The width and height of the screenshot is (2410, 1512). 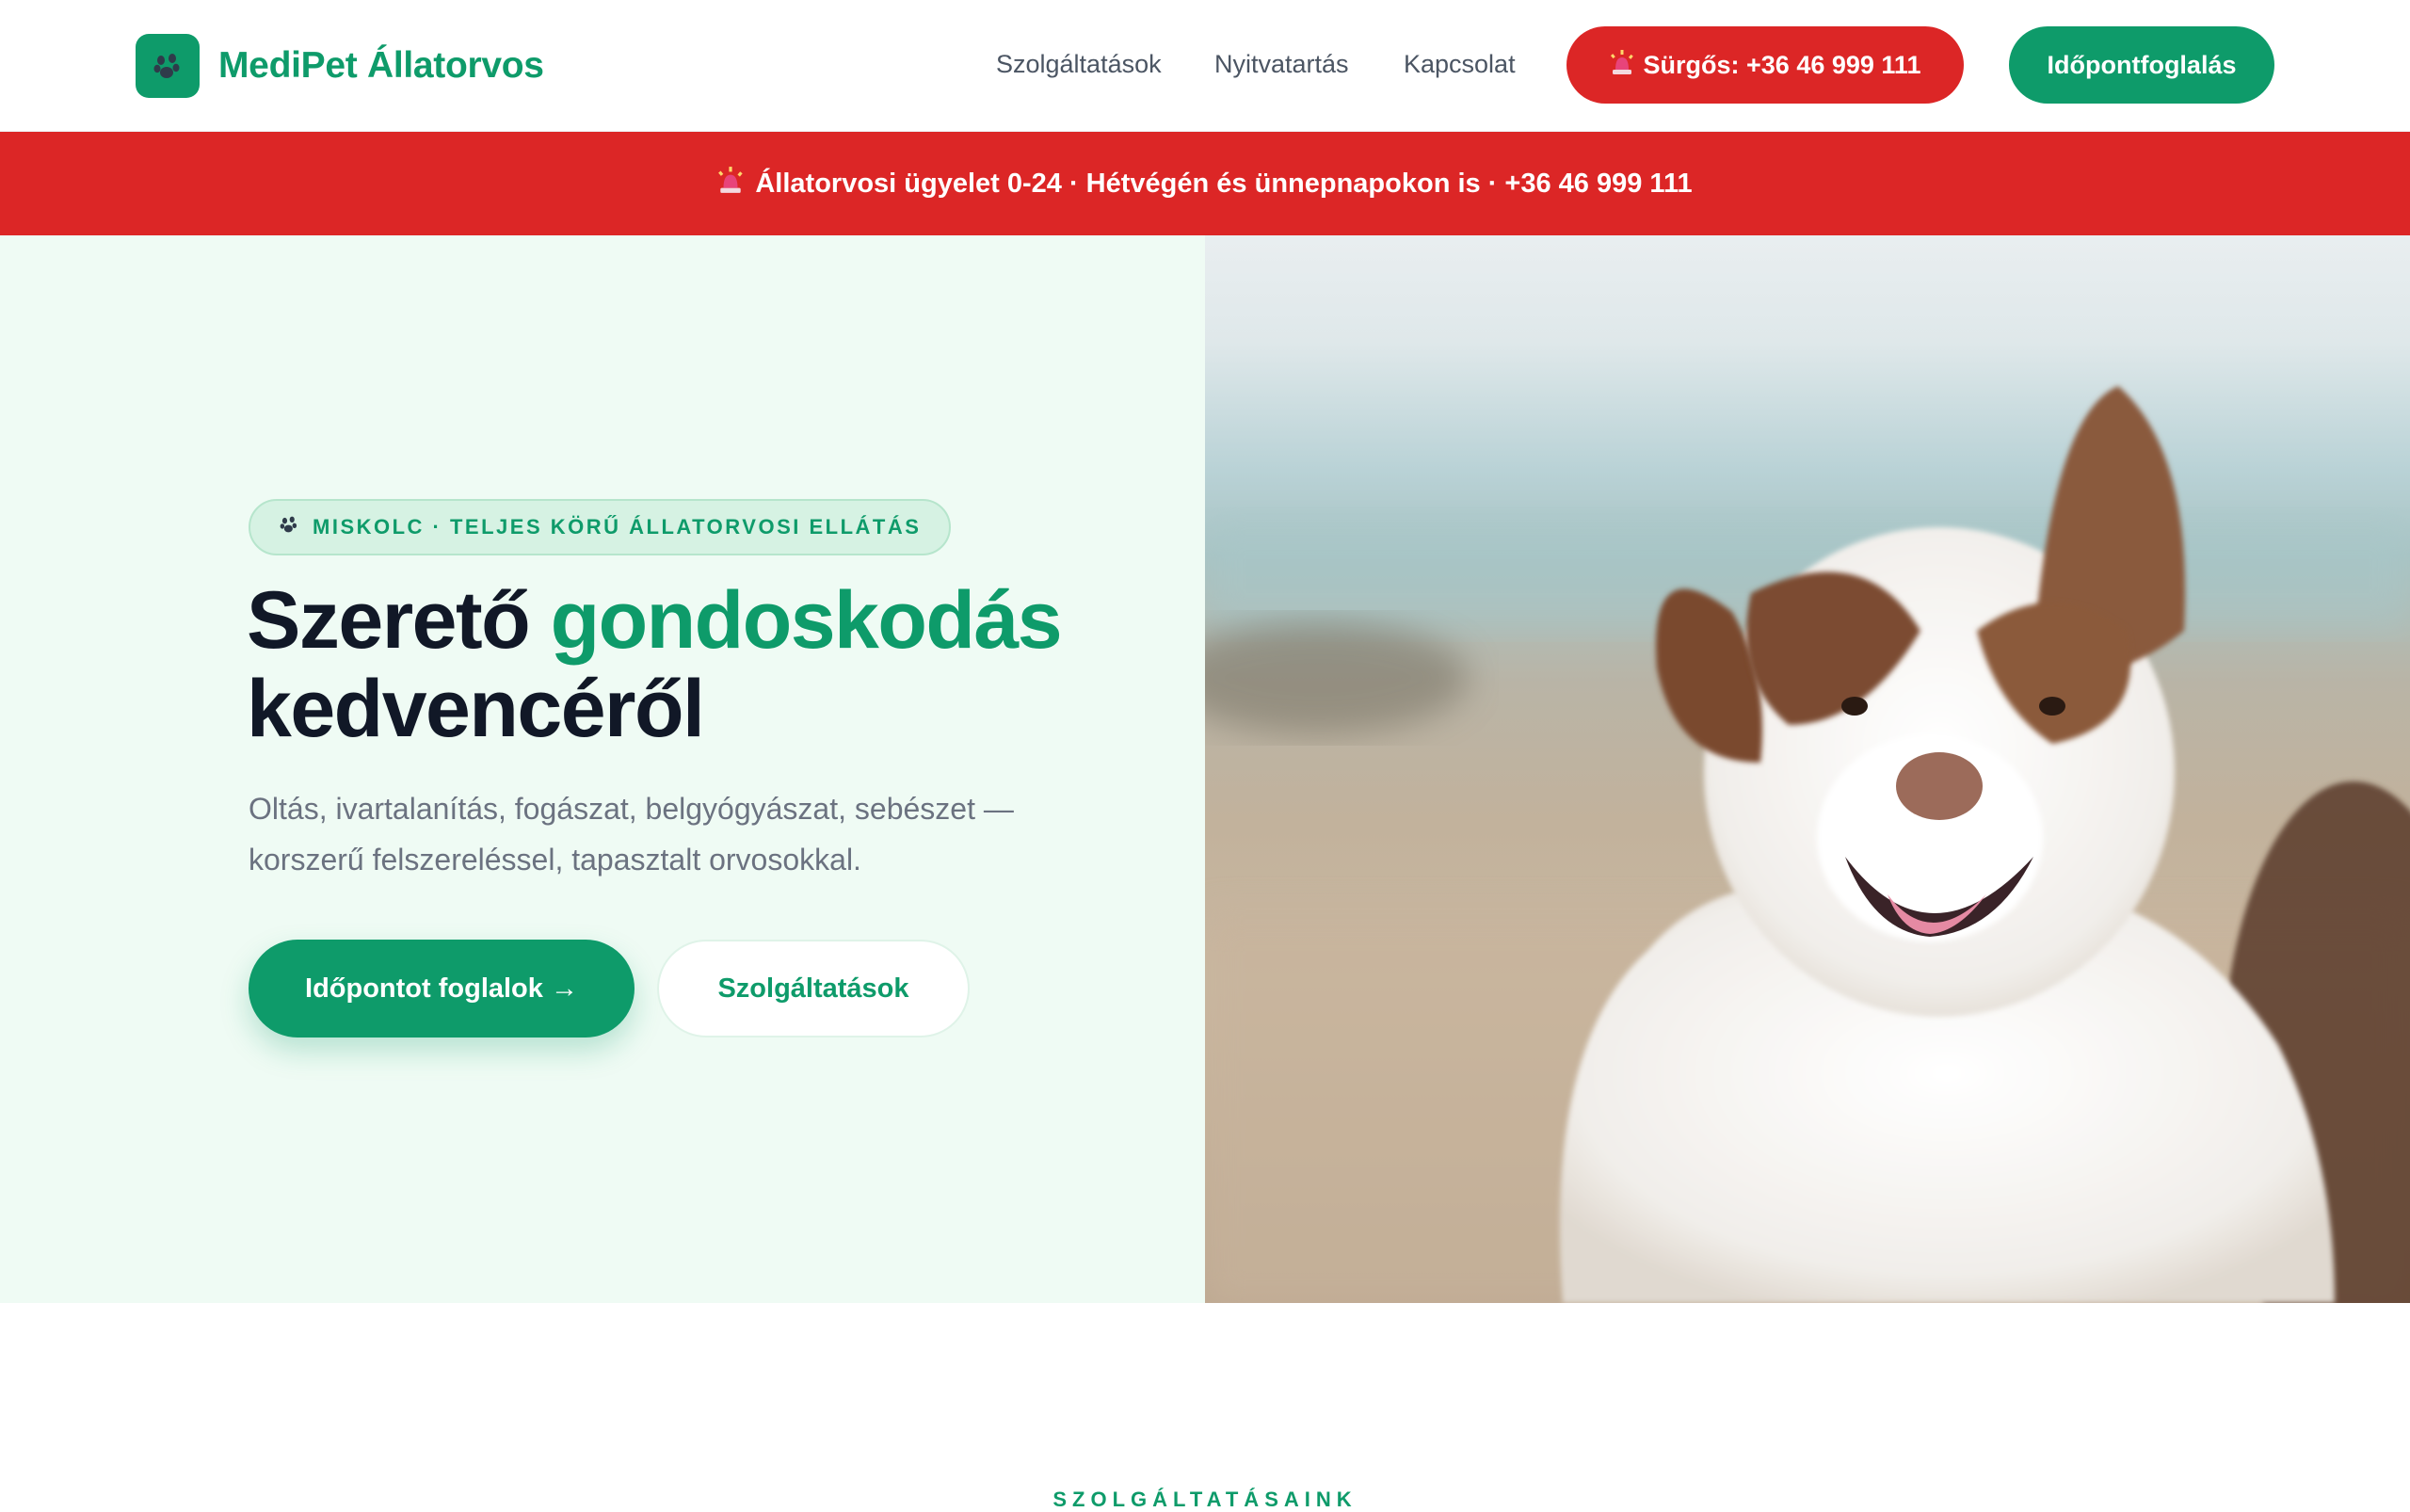 What do you see at coordinates (813, 988) in the screenshot?
I see `services-button: Szolgáltatások` at bounding box center [813, 988].